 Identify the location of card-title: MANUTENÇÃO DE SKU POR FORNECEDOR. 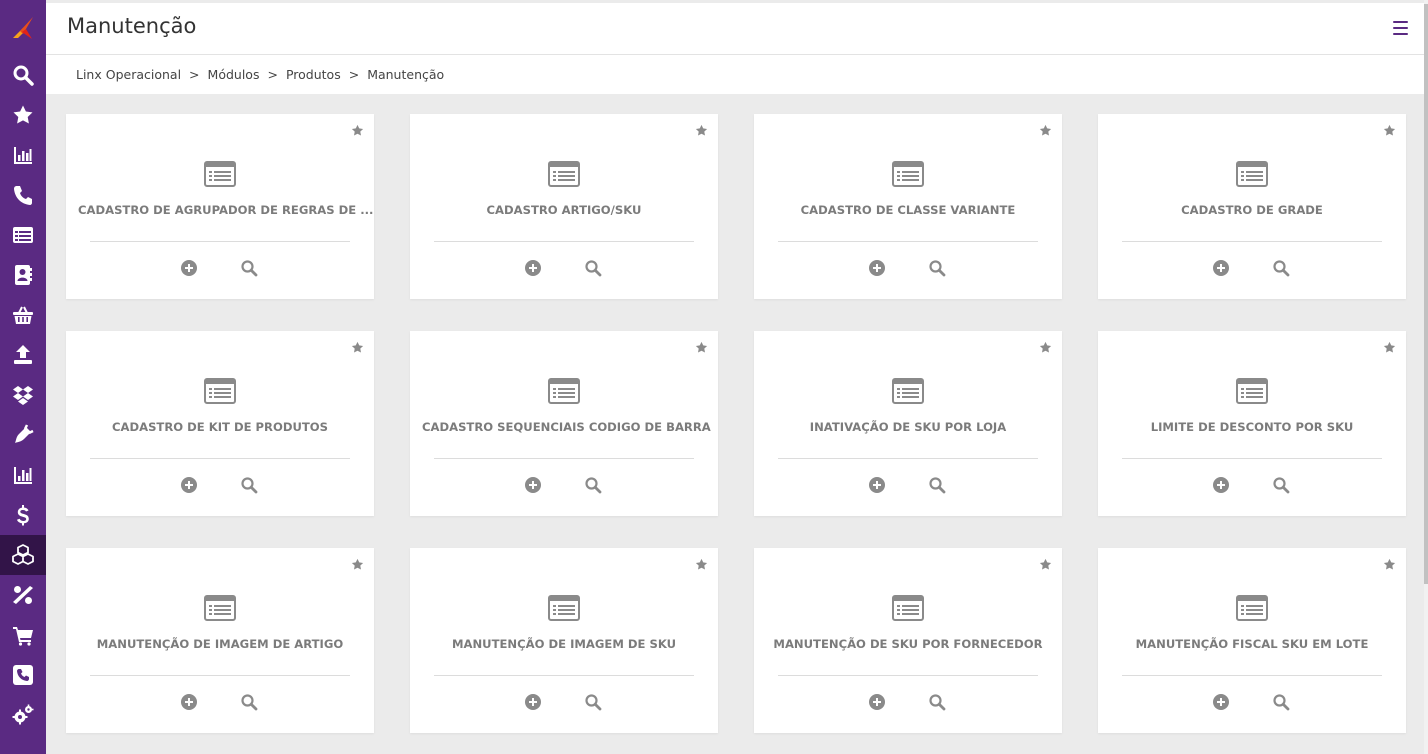
(908, 644).